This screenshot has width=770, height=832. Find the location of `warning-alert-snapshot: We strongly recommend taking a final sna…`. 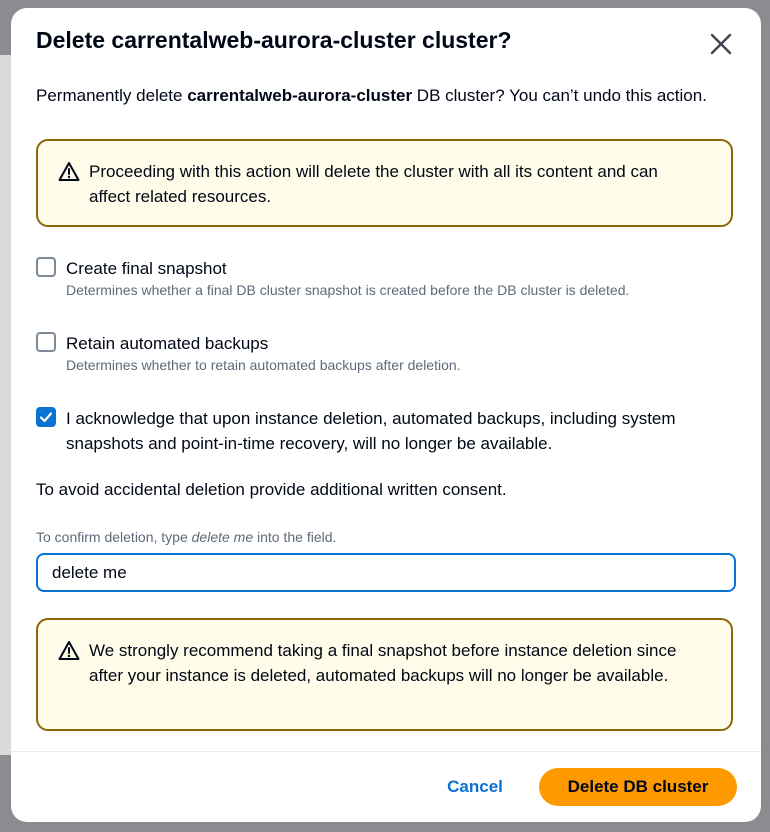

warning-alert-snapshot: We strongly recommend taking a final sna… is located at coordinates (384, 674).